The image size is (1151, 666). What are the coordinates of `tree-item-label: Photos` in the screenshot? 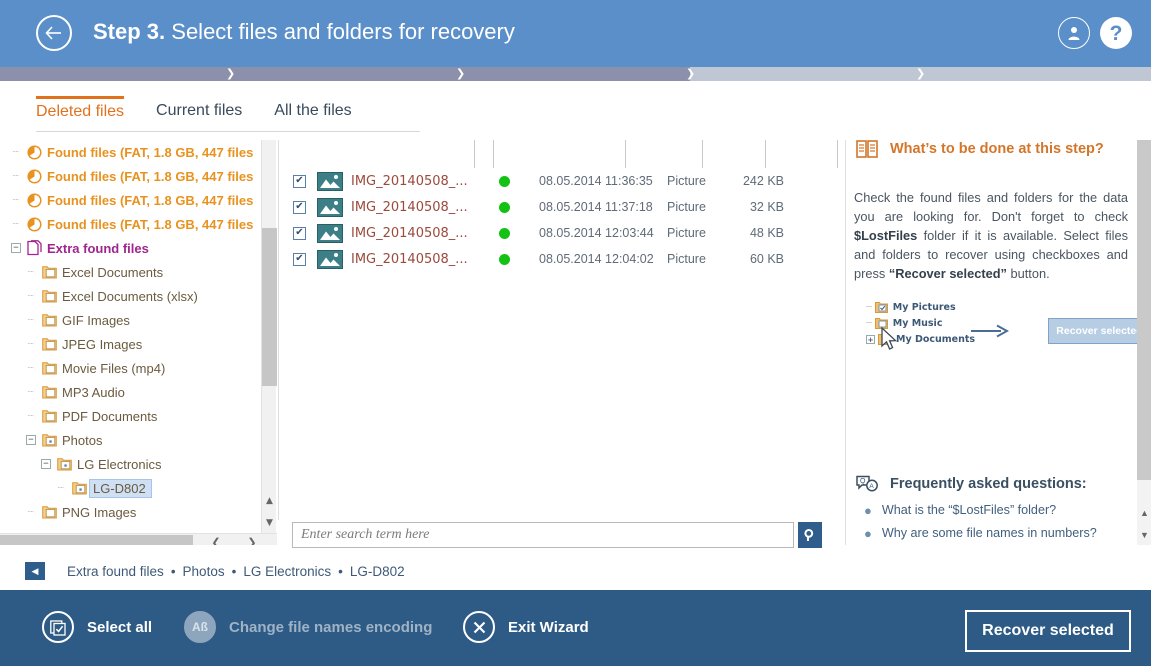 It's located at (82, 440).